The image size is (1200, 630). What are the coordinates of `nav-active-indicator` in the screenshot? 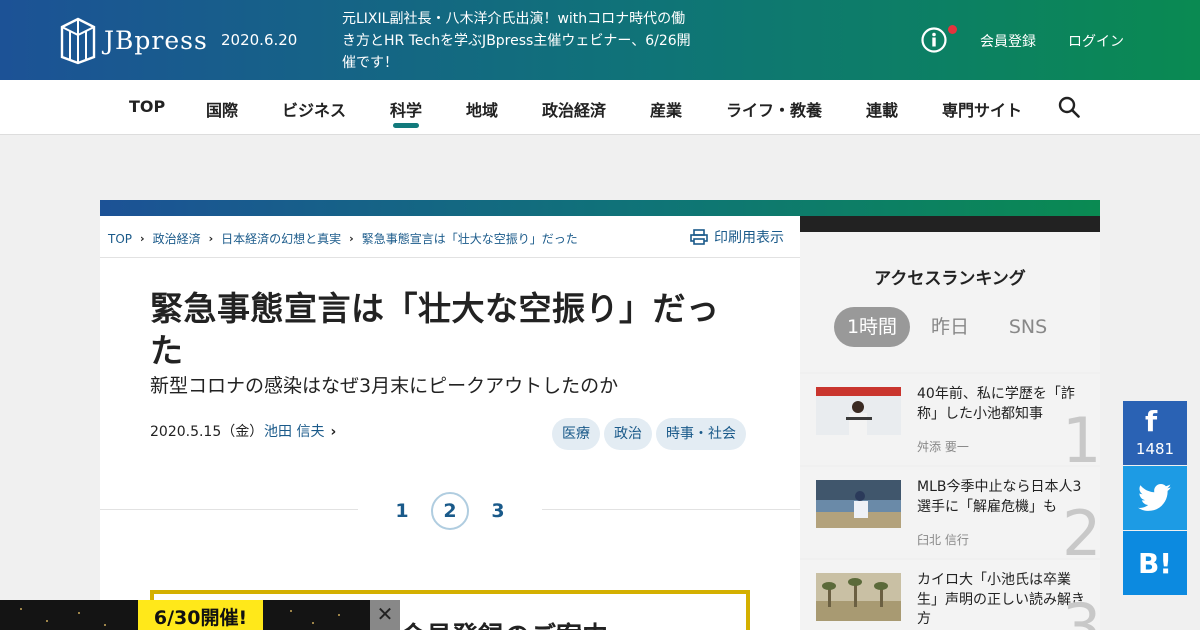 It's located at (406, 125).